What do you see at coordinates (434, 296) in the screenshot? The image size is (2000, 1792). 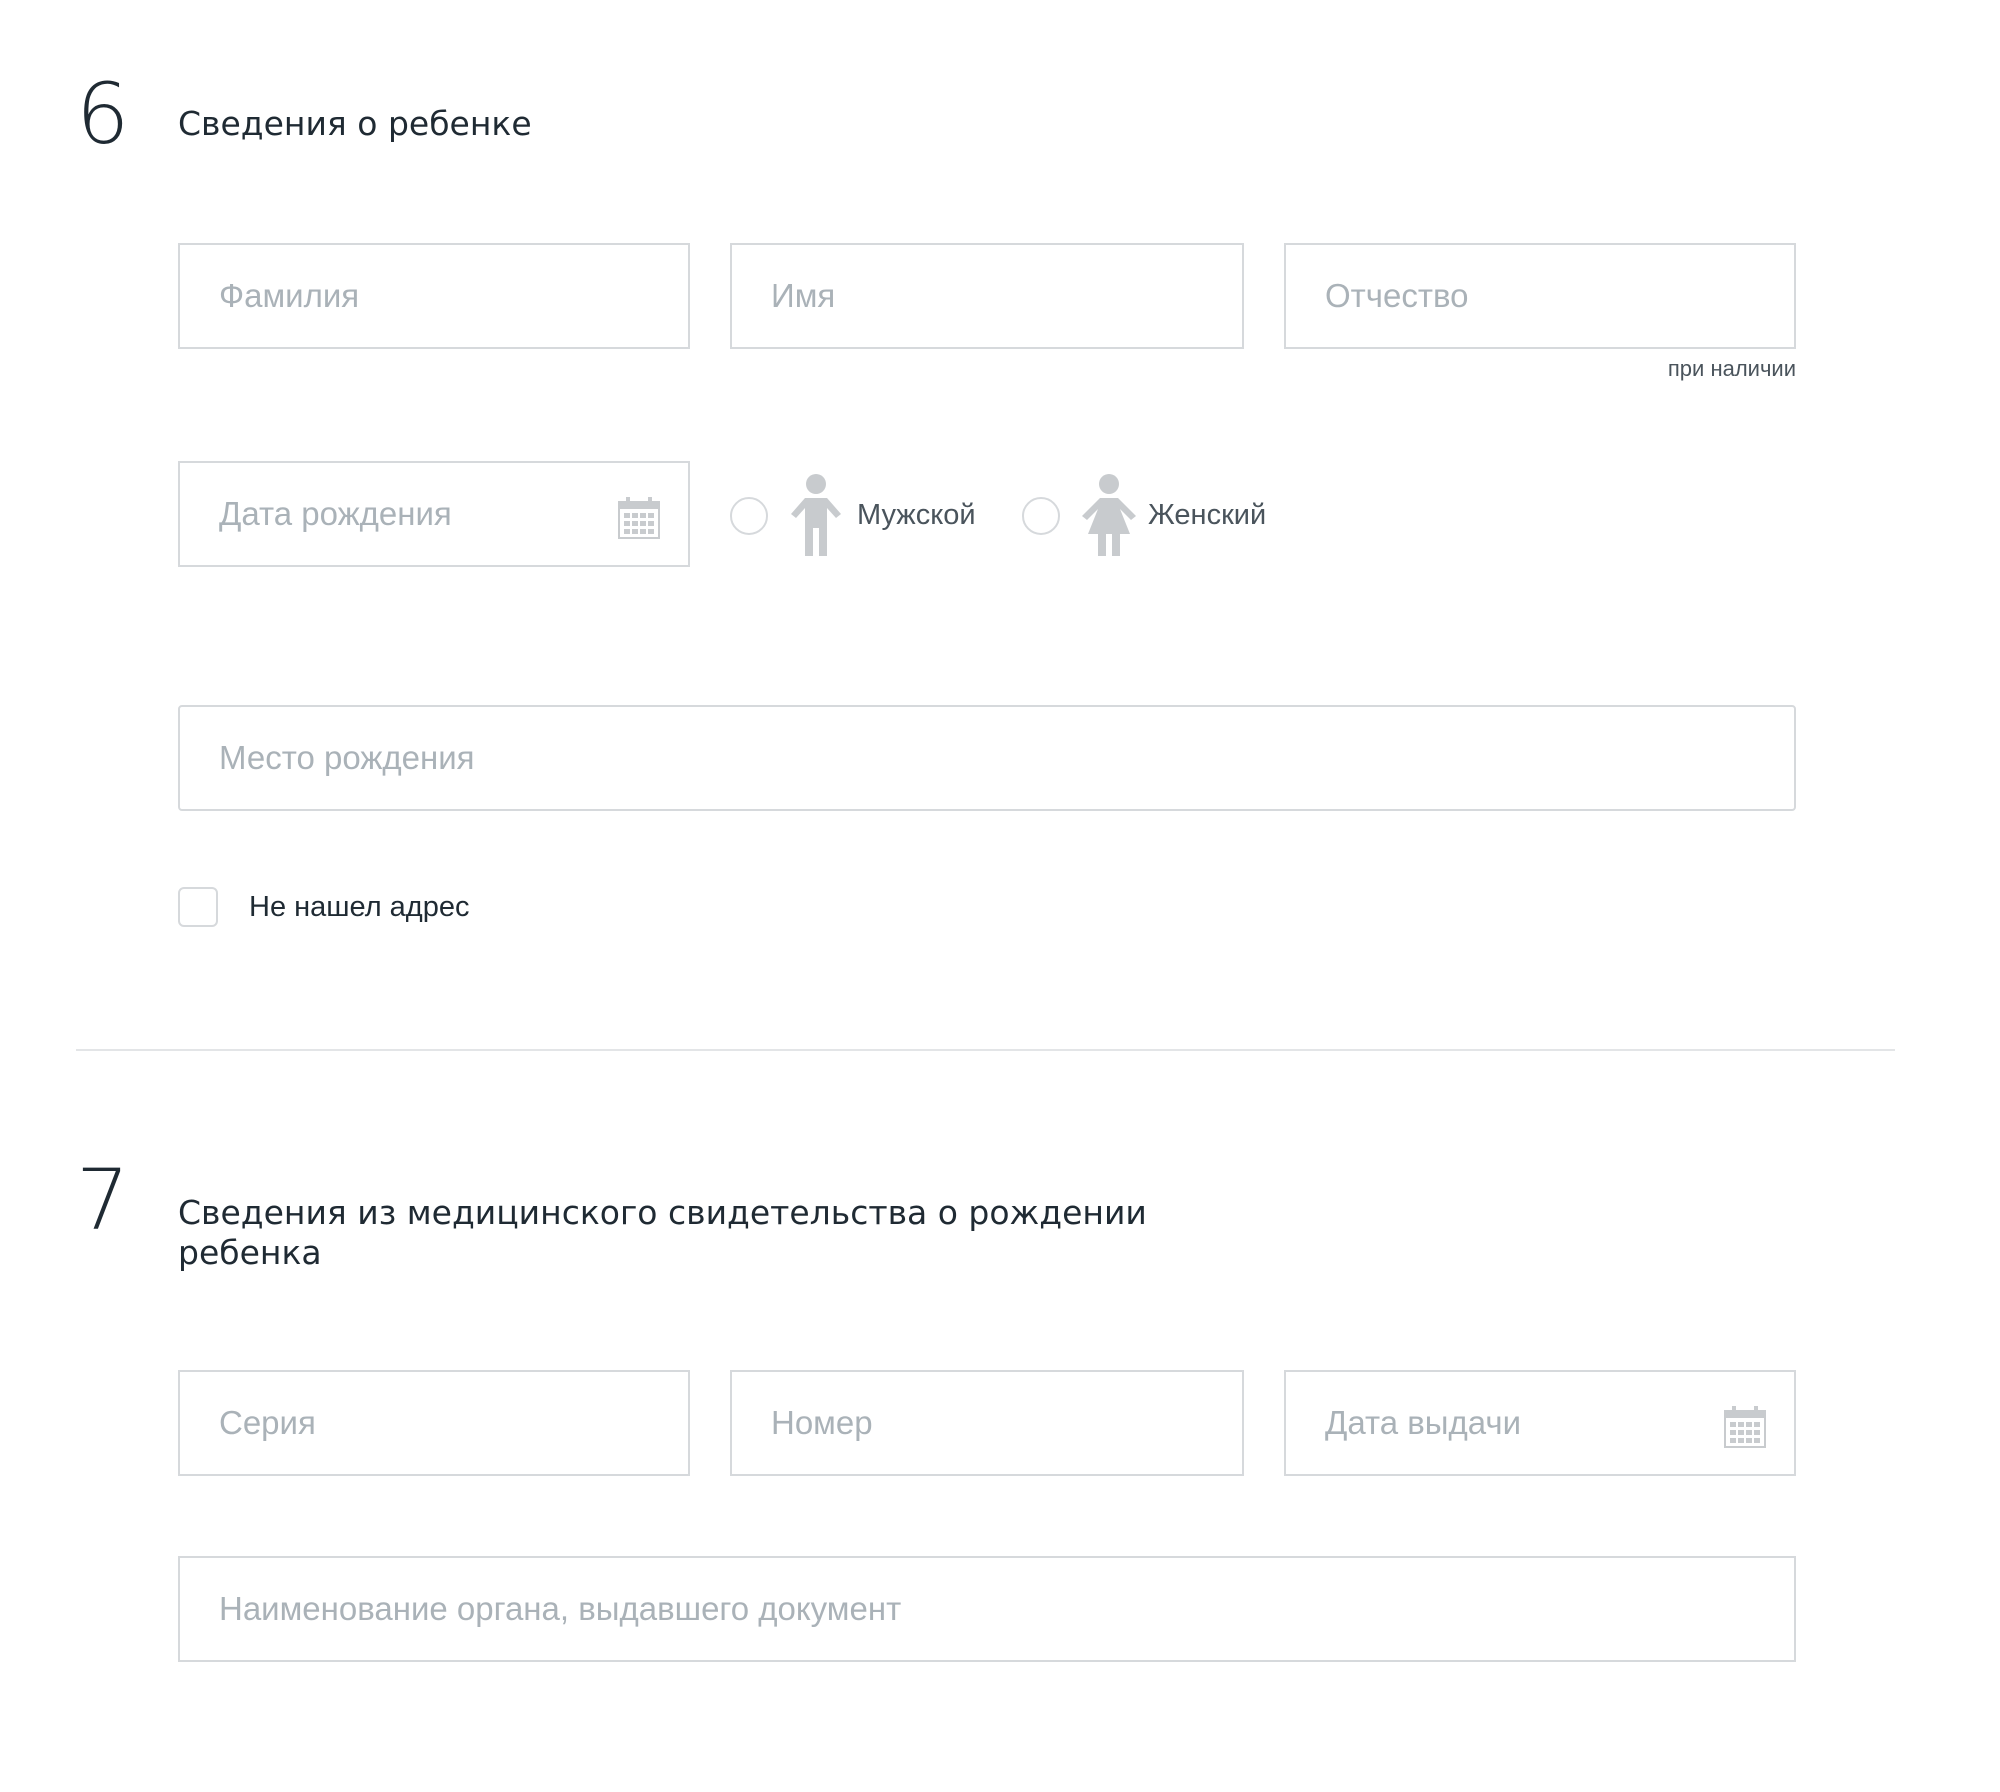 I see `last-name-field: Фамилия` at bounding box center [434, 296].